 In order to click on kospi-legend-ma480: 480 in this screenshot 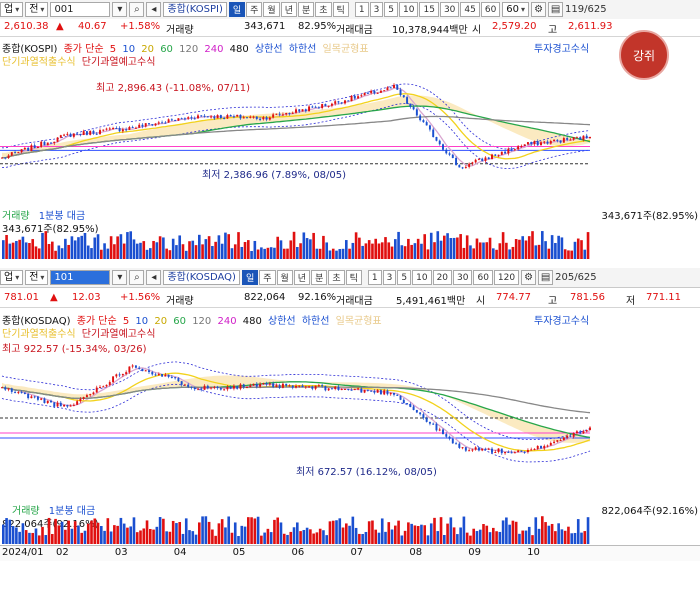, I will do `click(239, 49)`.